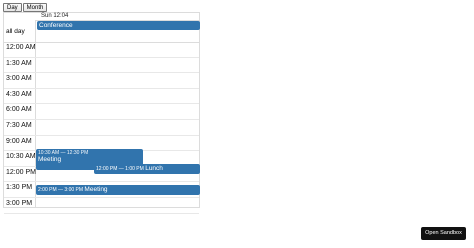  Describe the element at coordinates (21, 157) in the screenshot. I see `time-slot-label: 10:30 AM` at that location.